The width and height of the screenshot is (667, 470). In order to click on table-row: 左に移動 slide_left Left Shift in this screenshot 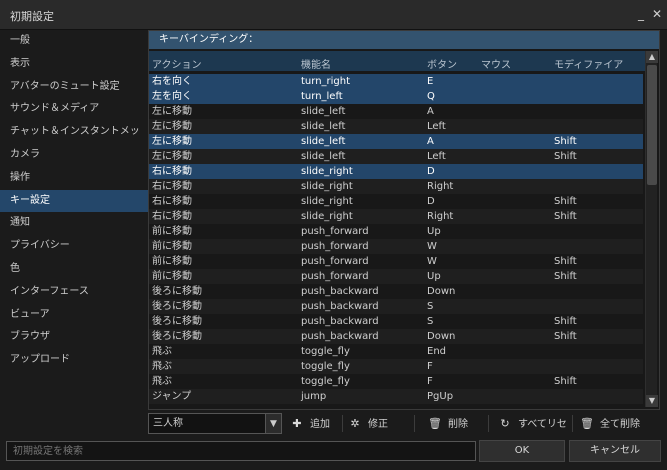, I will do `click(396, 156)`.